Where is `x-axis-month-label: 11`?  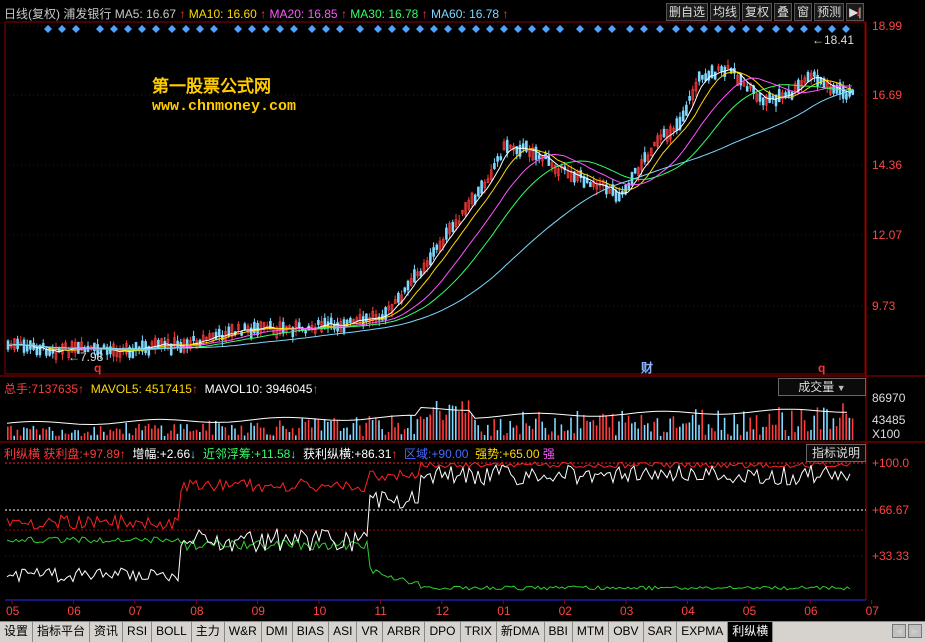 x-axis-month-label: 11 is located at coordinates (380, 611).